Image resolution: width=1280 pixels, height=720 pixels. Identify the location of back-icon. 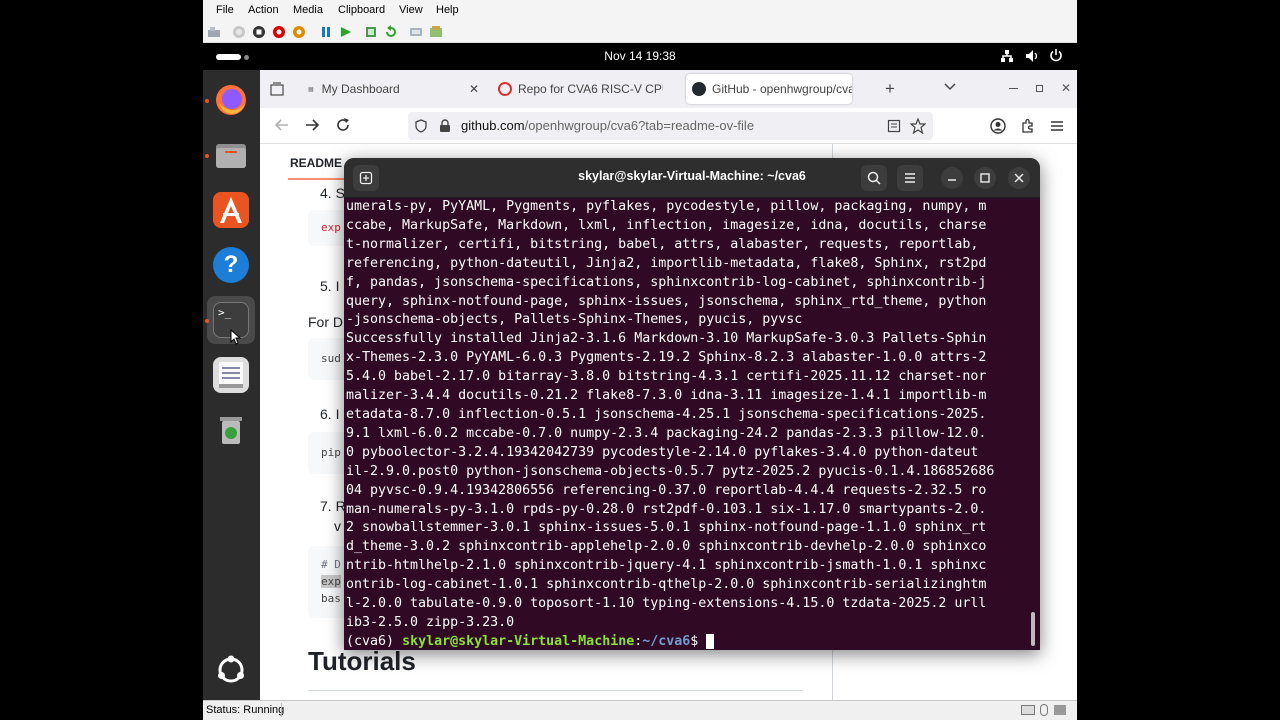
(282, 127).